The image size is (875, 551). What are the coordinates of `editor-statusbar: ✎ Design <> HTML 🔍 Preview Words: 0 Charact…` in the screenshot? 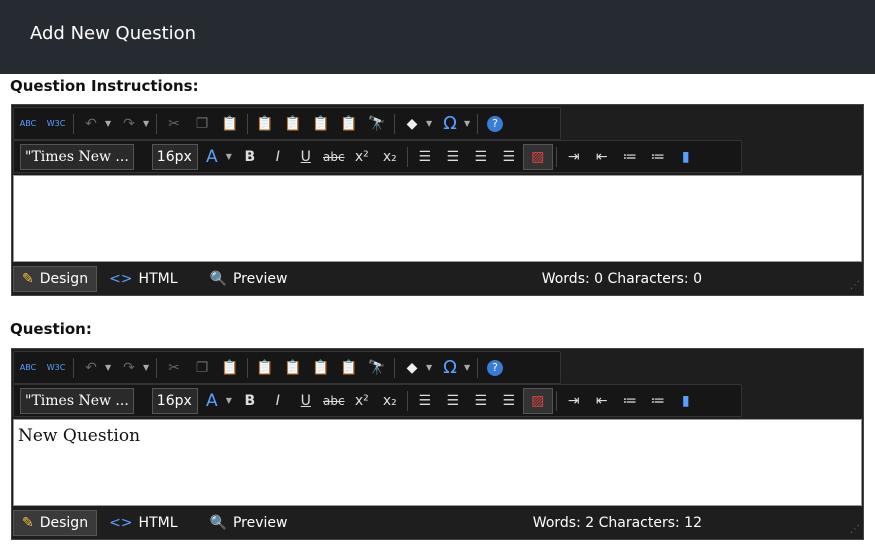 It's located at (437, 279).